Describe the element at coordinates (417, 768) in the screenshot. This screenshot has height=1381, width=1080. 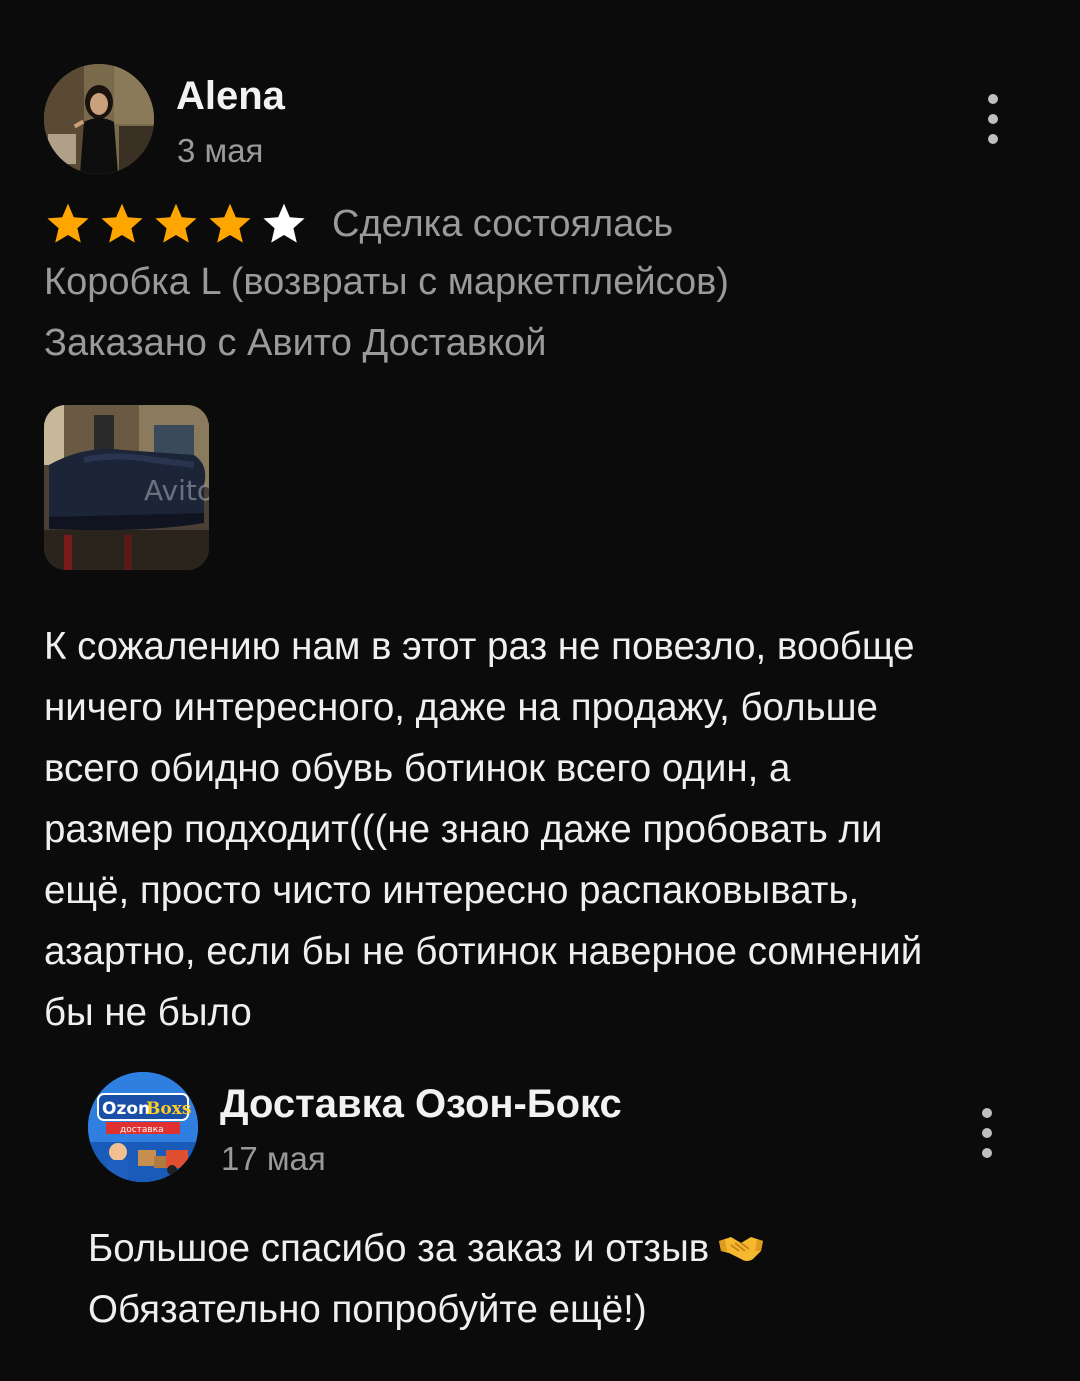
I see `review-text-line: всего обидно обувь ботинок всего один, а` at that location.